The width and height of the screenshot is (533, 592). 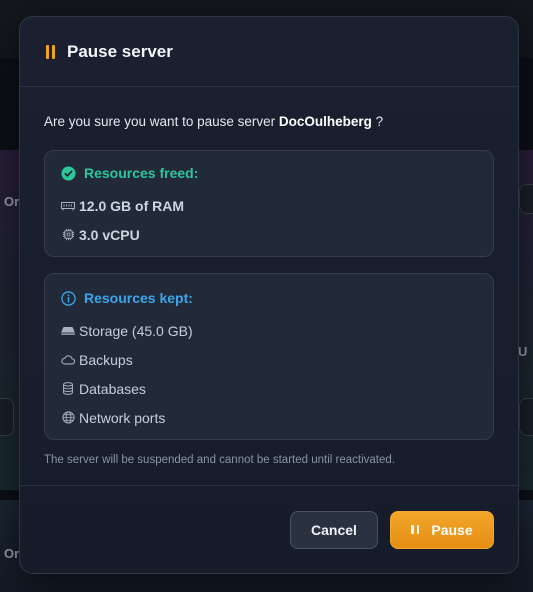 What do you see at coordinates (68, 359) in the screenshot?
I see `cloud-icon` at bounding box center [68, 359].